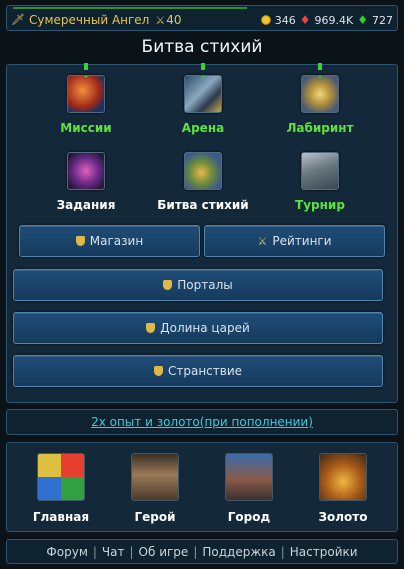  I want to click on menu-item-label: Битва стихий, so click(203, 205).